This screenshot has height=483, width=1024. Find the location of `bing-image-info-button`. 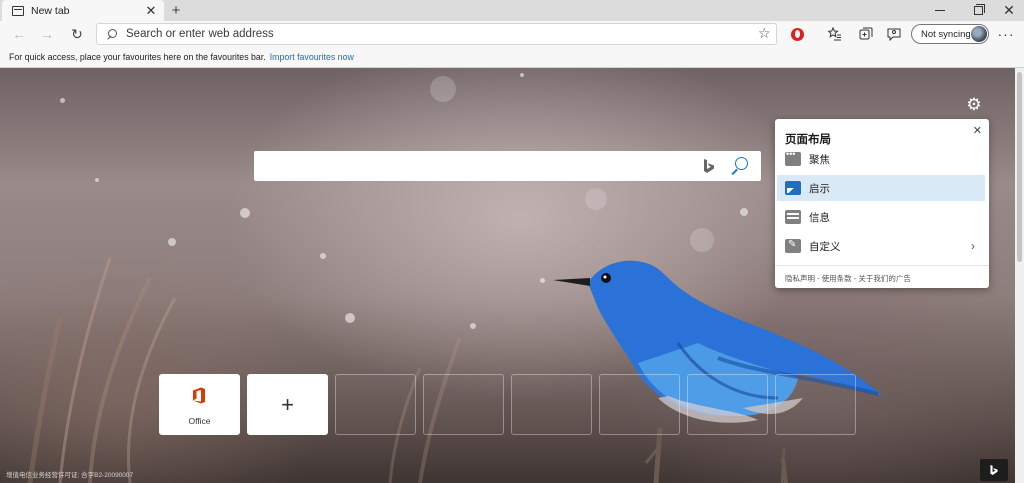

bing-image-info-button is located at coordinates (994, 470).